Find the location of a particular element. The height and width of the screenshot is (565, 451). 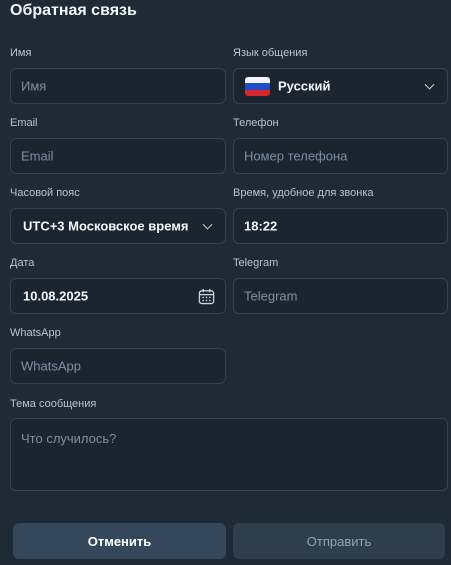

calendar-icon is located at coordinates (206, 296).